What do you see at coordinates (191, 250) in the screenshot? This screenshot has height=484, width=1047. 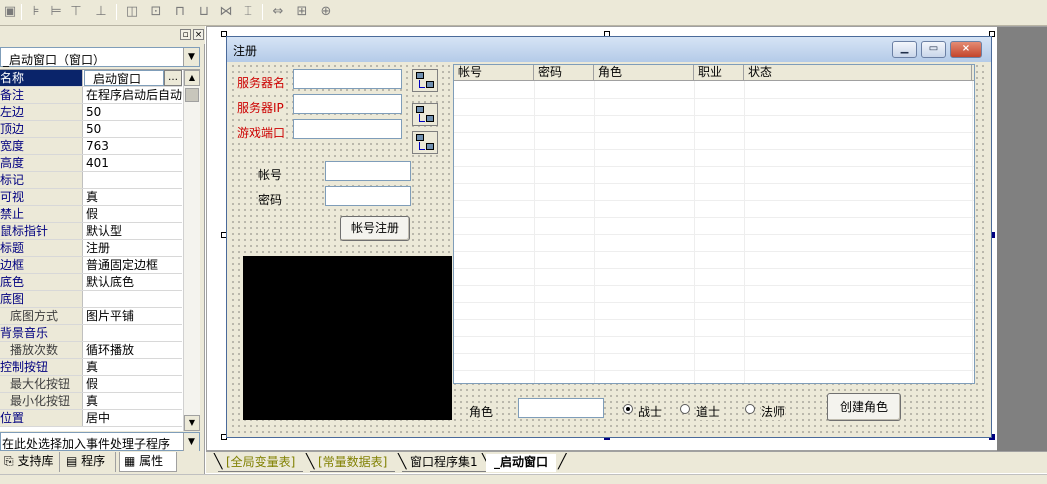 I see `property-scrollbar: ▲ ▼` at bounding box center [191, 250].